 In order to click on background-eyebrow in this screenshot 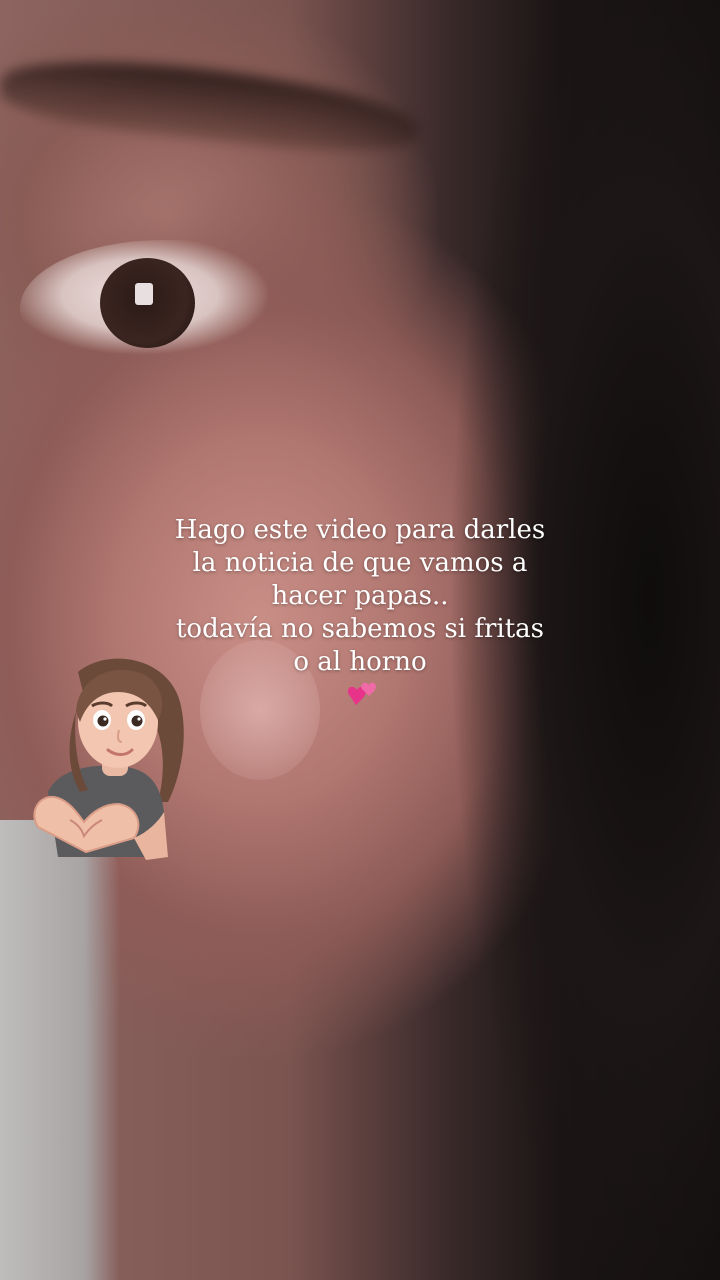, I will do `click(211, 105)`.